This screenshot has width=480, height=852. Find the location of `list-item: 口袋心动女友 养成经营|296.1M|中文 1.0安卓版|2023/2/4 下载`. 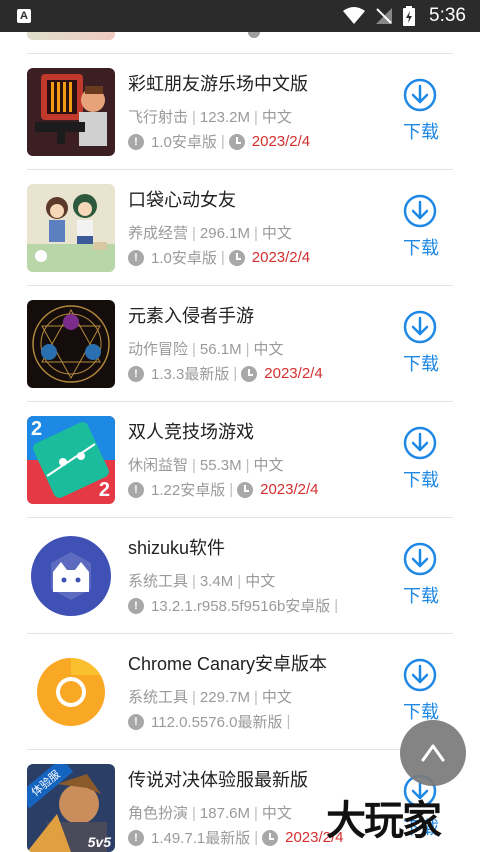

list-item: 口袋心动女友 养成经营|296.1M|中文 1.0安卓版|2023/2/4 下载 is located at coordinates (240, 228).